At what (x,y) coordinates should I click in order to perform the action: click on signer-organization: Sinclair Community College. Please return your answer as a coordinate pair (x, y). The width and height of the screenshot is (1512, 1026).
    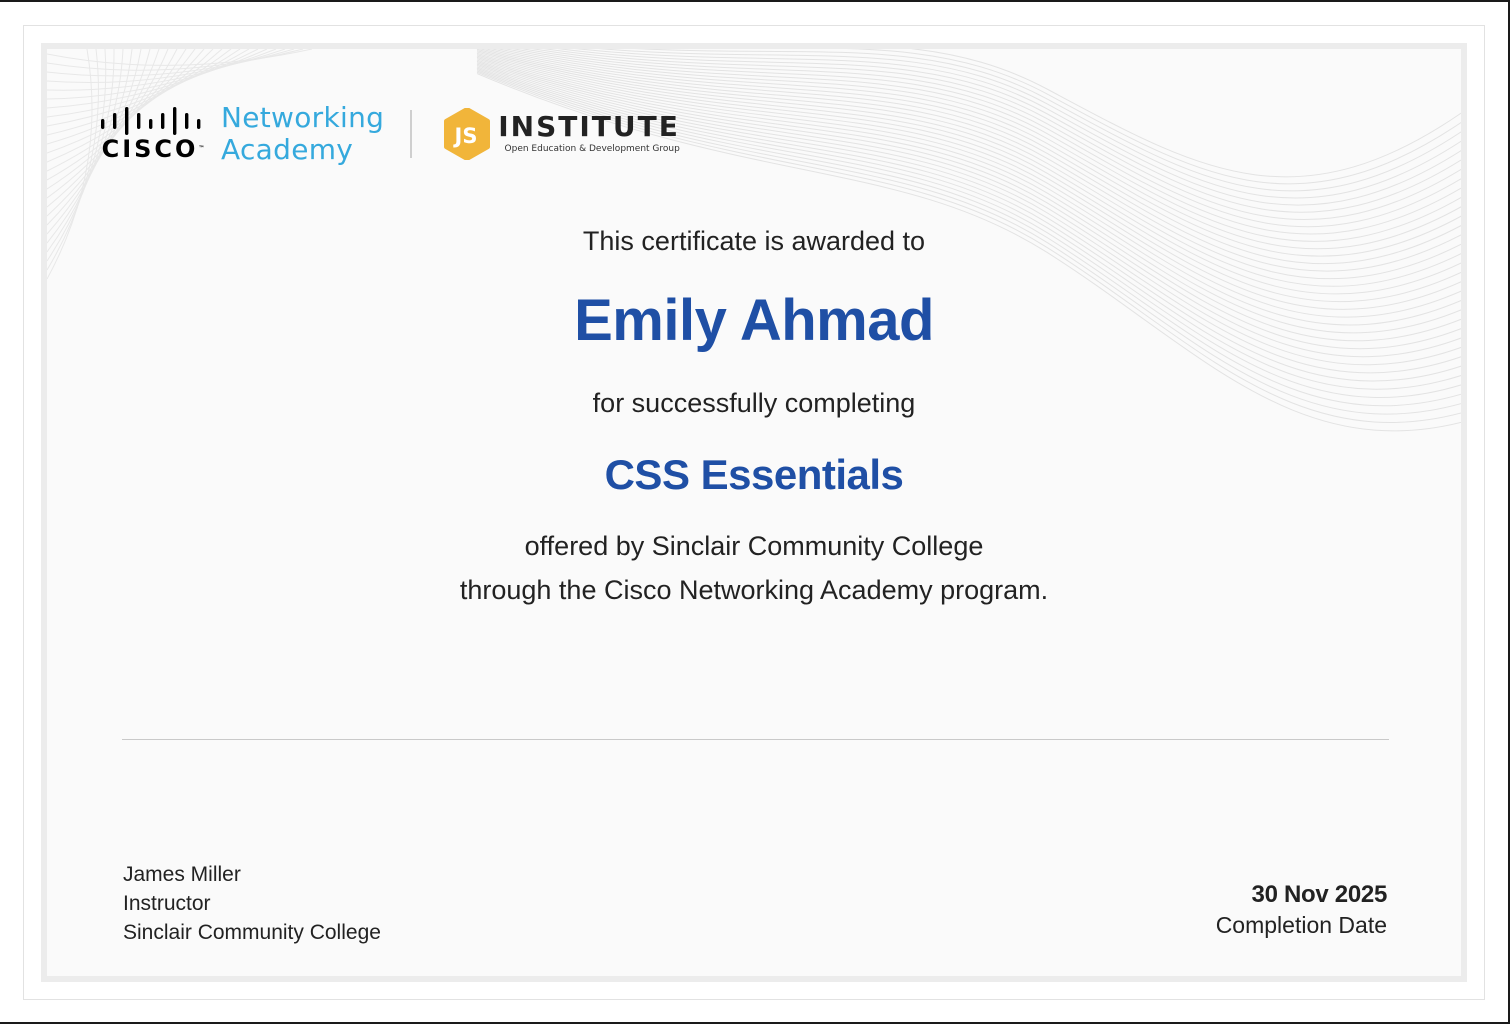
    Looking at the image, I should click on (252, 932).